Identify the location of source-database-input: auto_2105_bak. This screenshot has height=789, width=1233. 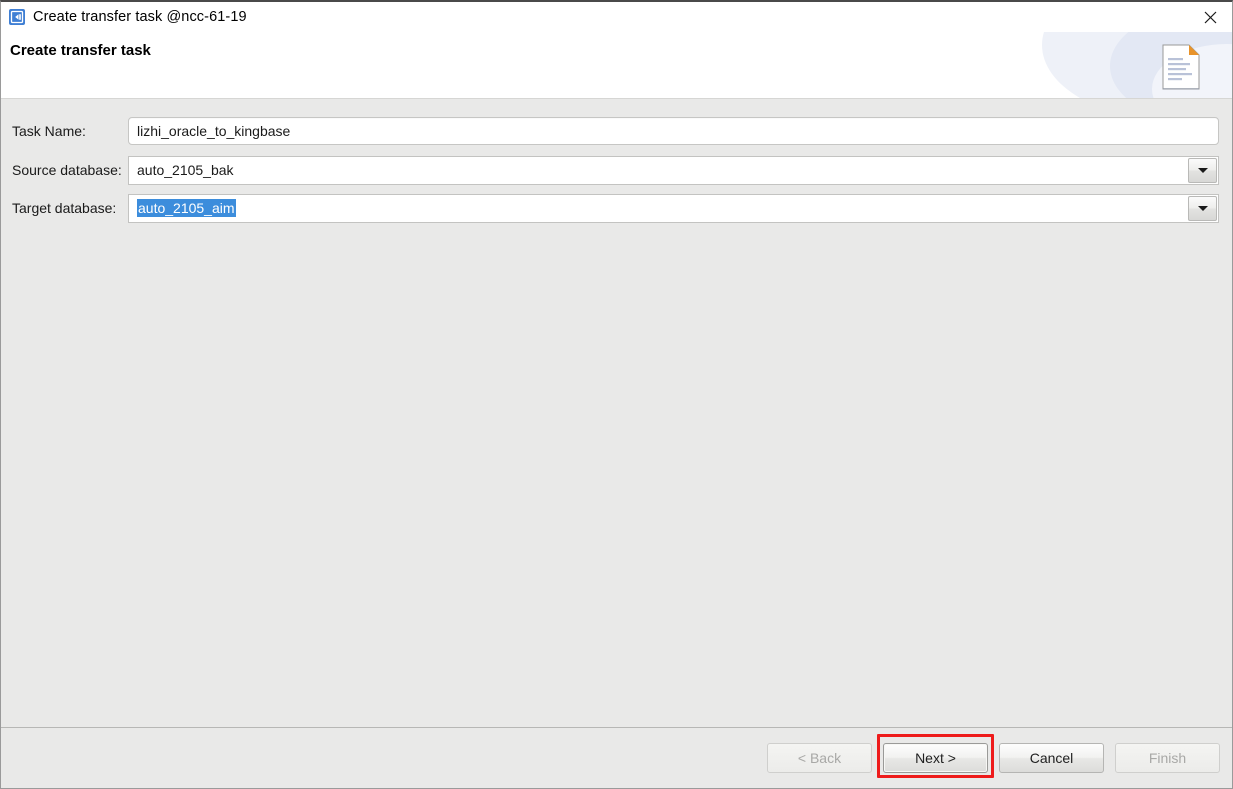
(658, 170).